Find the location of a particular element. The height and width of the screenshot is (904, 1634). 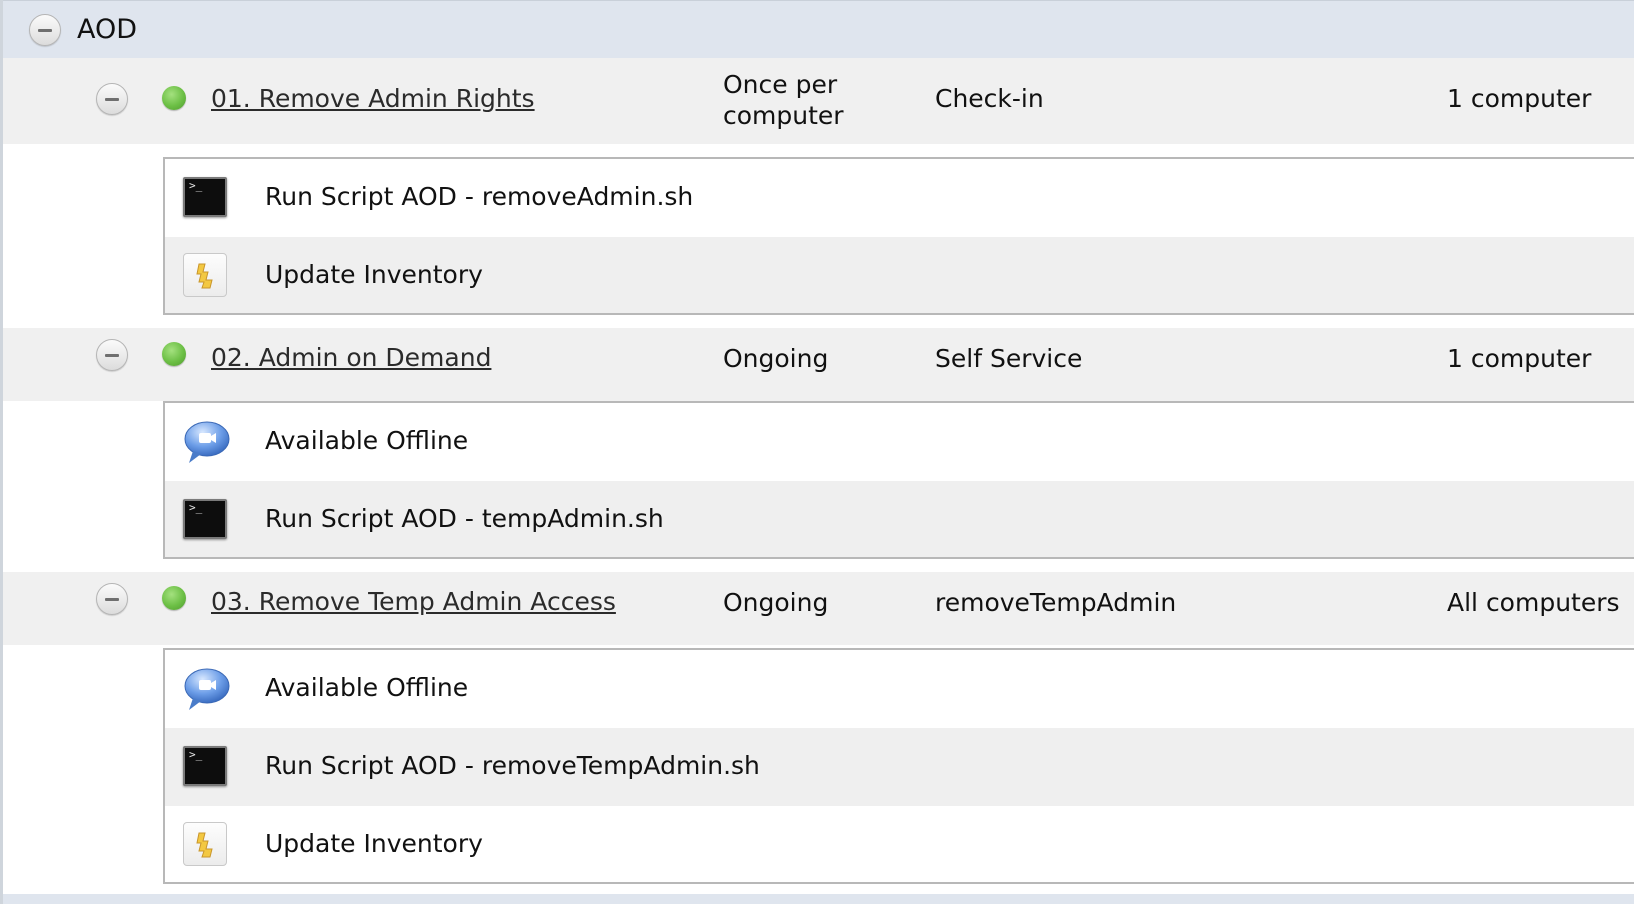

policy-trigger: Self Service is located at coordinates (1009, 358).